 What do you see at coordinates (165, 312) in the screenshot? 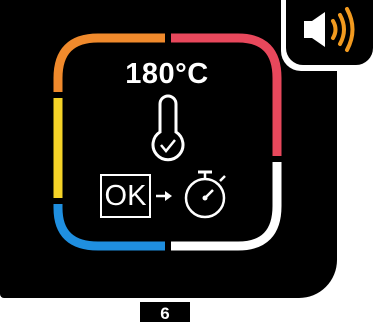
I see `step-number: 6` at bounding box center [165, 312].